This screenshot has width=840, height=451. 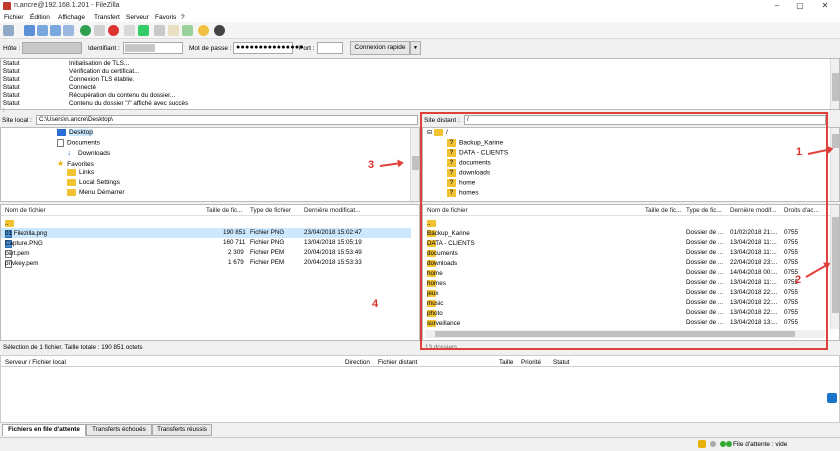 I want to click on filter-icon, so click(x=159, y=30).